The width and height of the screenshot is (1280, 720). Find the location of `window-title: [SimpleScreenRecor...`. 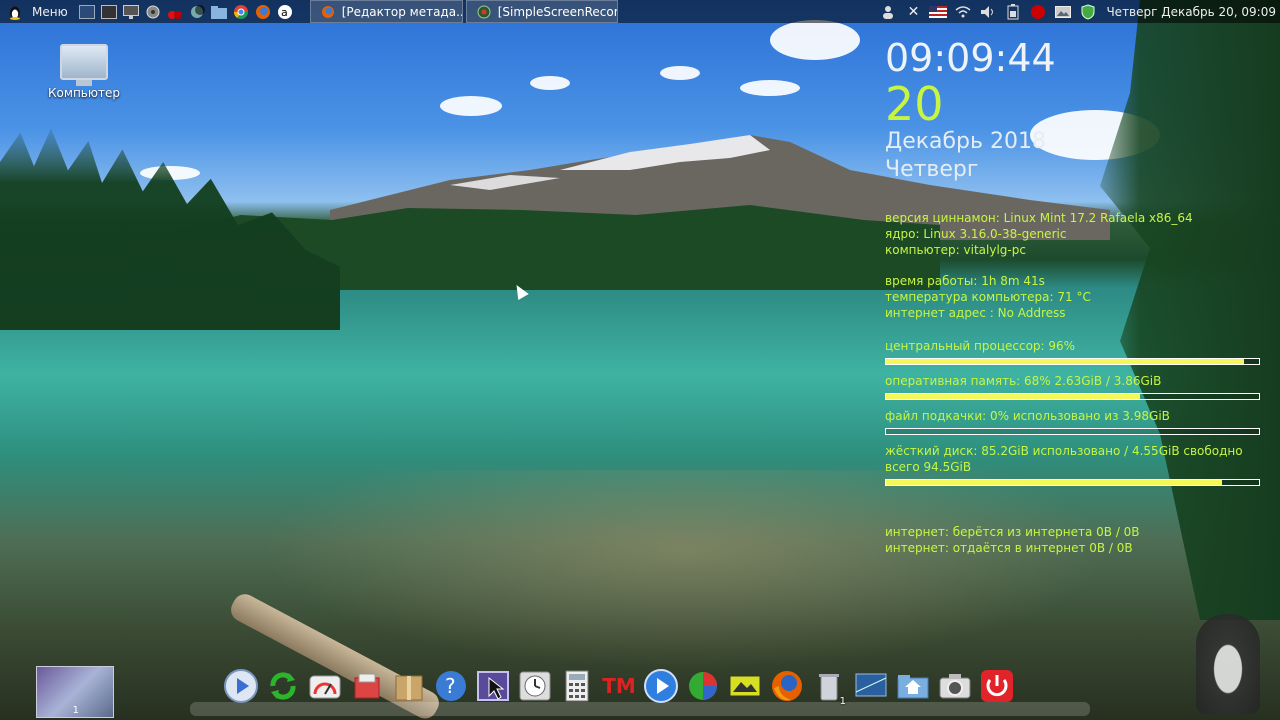

window-title: [SimpleScreenRecor... is located at coordinates (557, 11).